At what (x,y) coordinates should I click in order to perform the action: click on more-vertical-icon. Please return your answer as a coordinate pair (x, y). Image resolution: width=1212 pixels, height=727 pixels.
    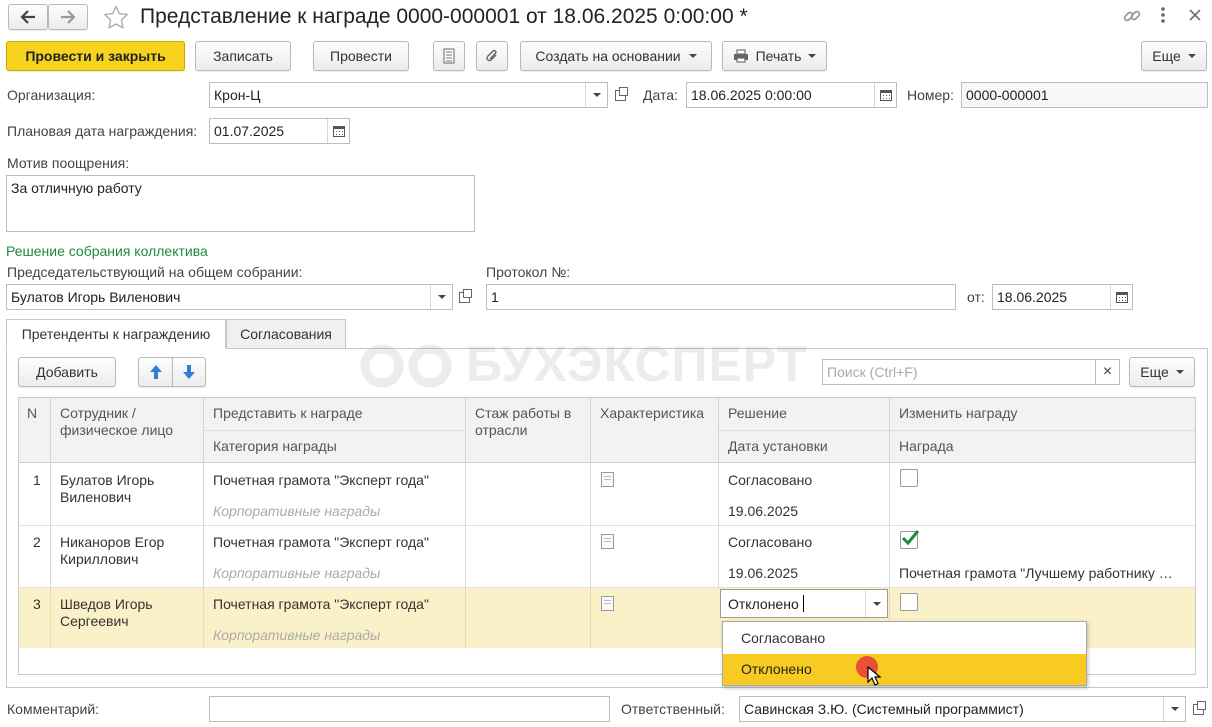
    Looking at the image, I should click on (1163, 15).